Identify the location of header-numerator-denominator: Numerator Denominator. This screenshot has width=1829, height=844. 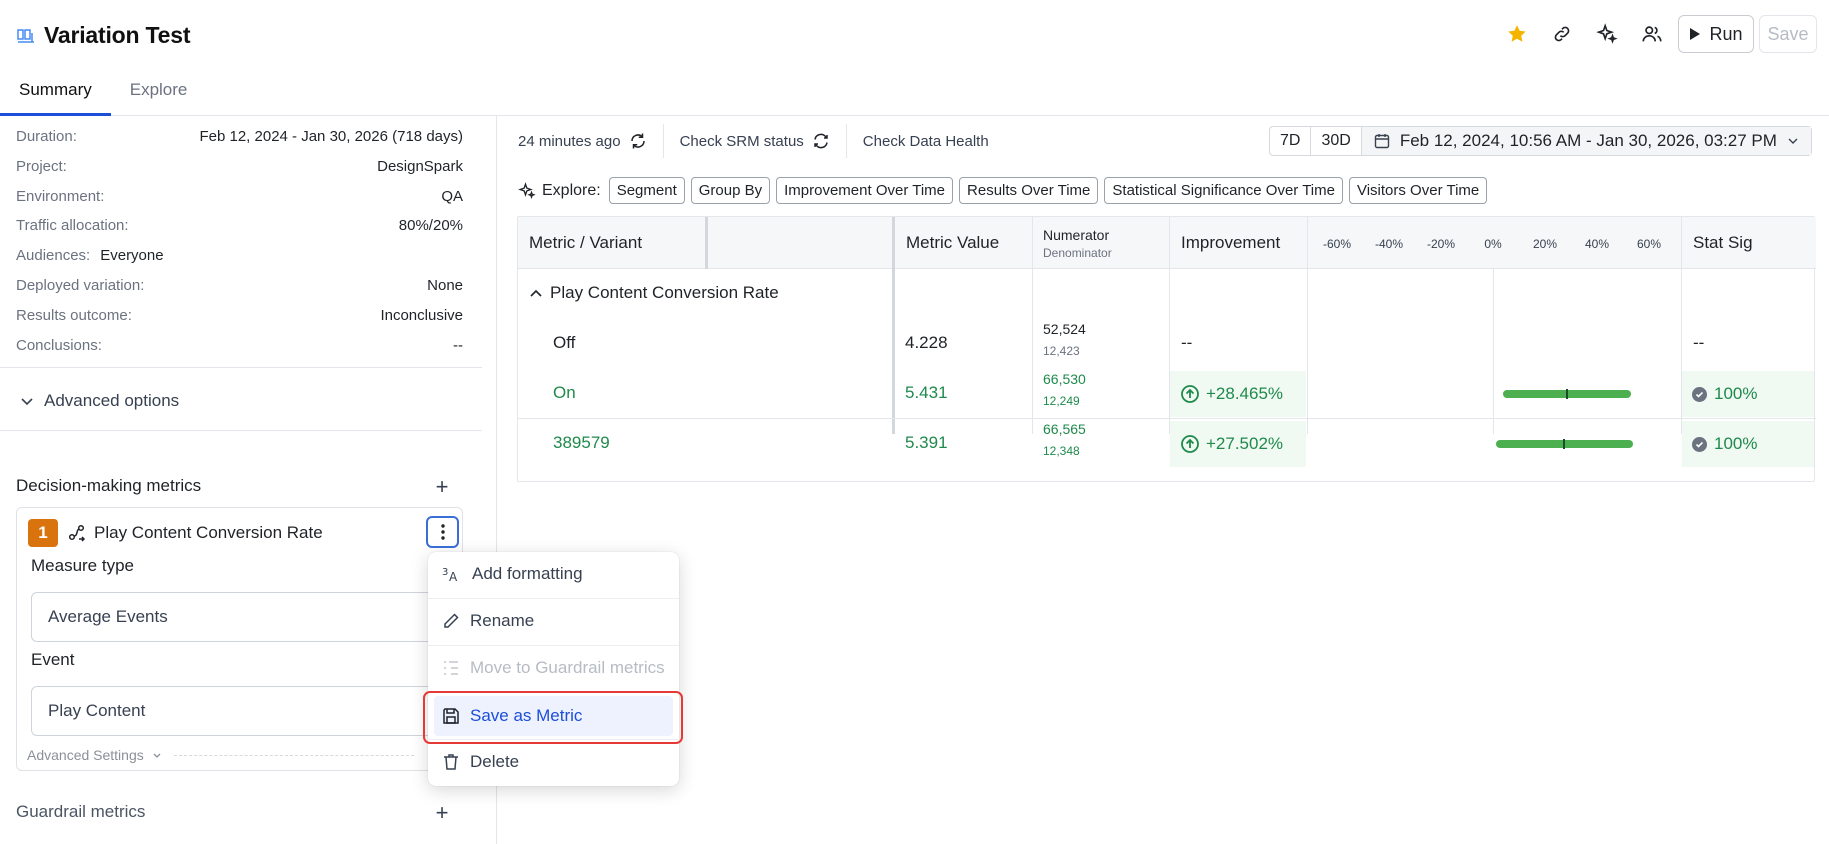
(1077, 243).